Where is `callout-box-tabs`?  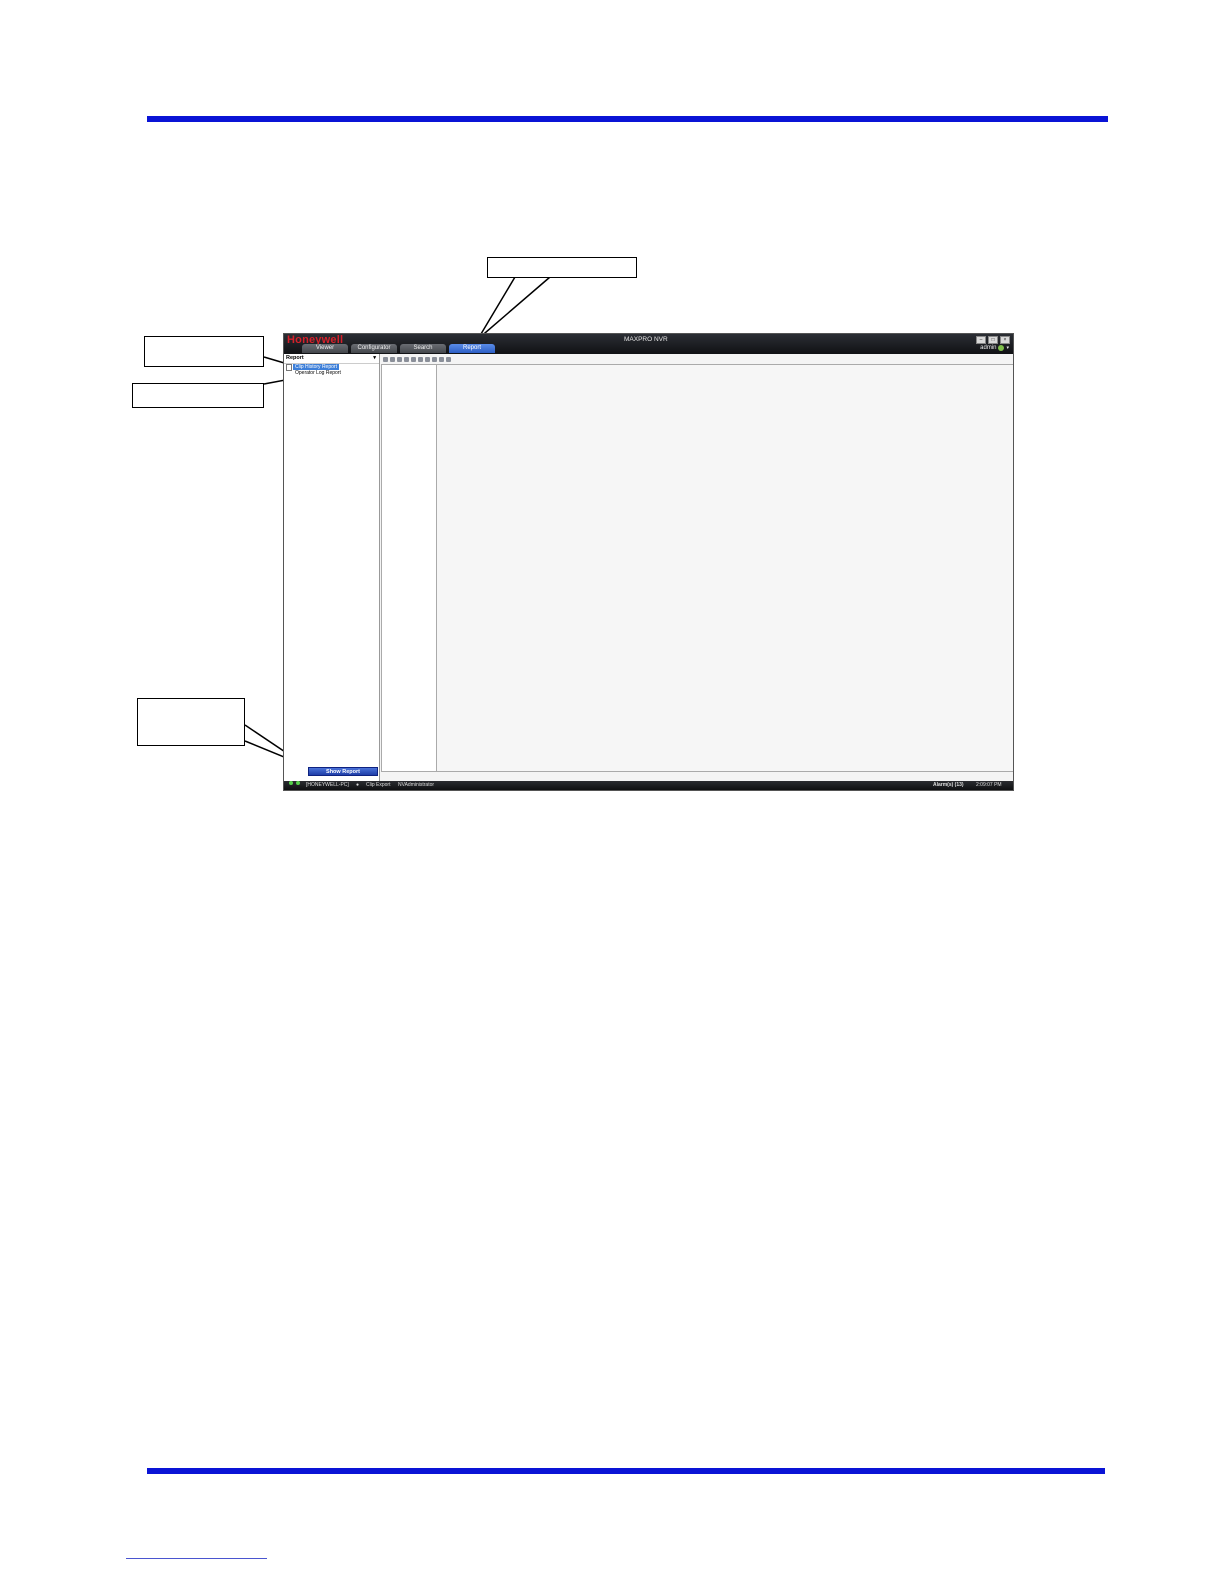 callout-box-tabs is located at coordinates (562, 267).